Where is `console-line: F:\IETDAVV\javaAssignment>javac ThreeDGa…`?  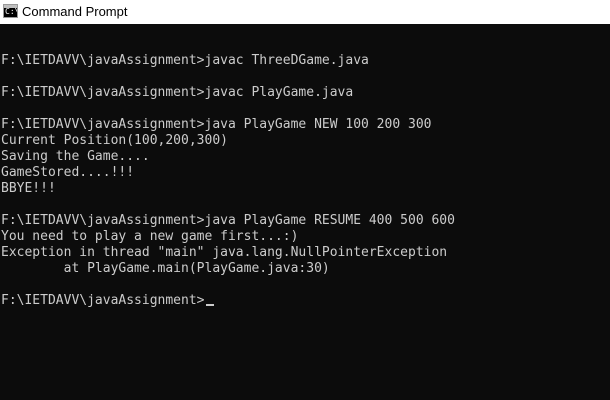 console-line: F:\IETDAVV\javaAssignment>javac ThreeDGa… is located at coordinates (185, 60).